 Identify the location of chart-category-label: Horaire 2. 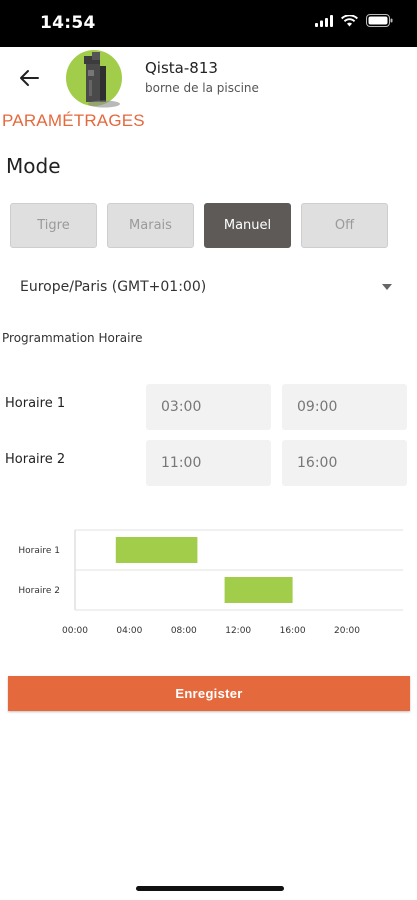
(39, 591).